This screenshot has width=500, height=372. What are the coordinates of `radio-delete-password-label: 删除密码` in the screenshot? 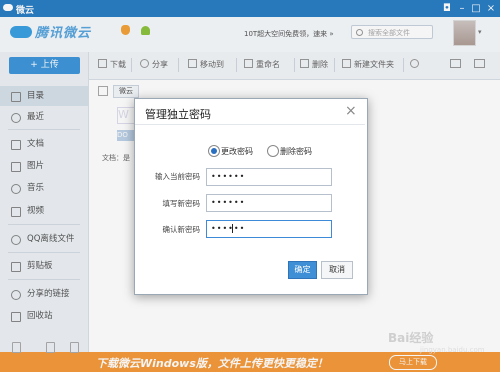 It's located at (296, 151).